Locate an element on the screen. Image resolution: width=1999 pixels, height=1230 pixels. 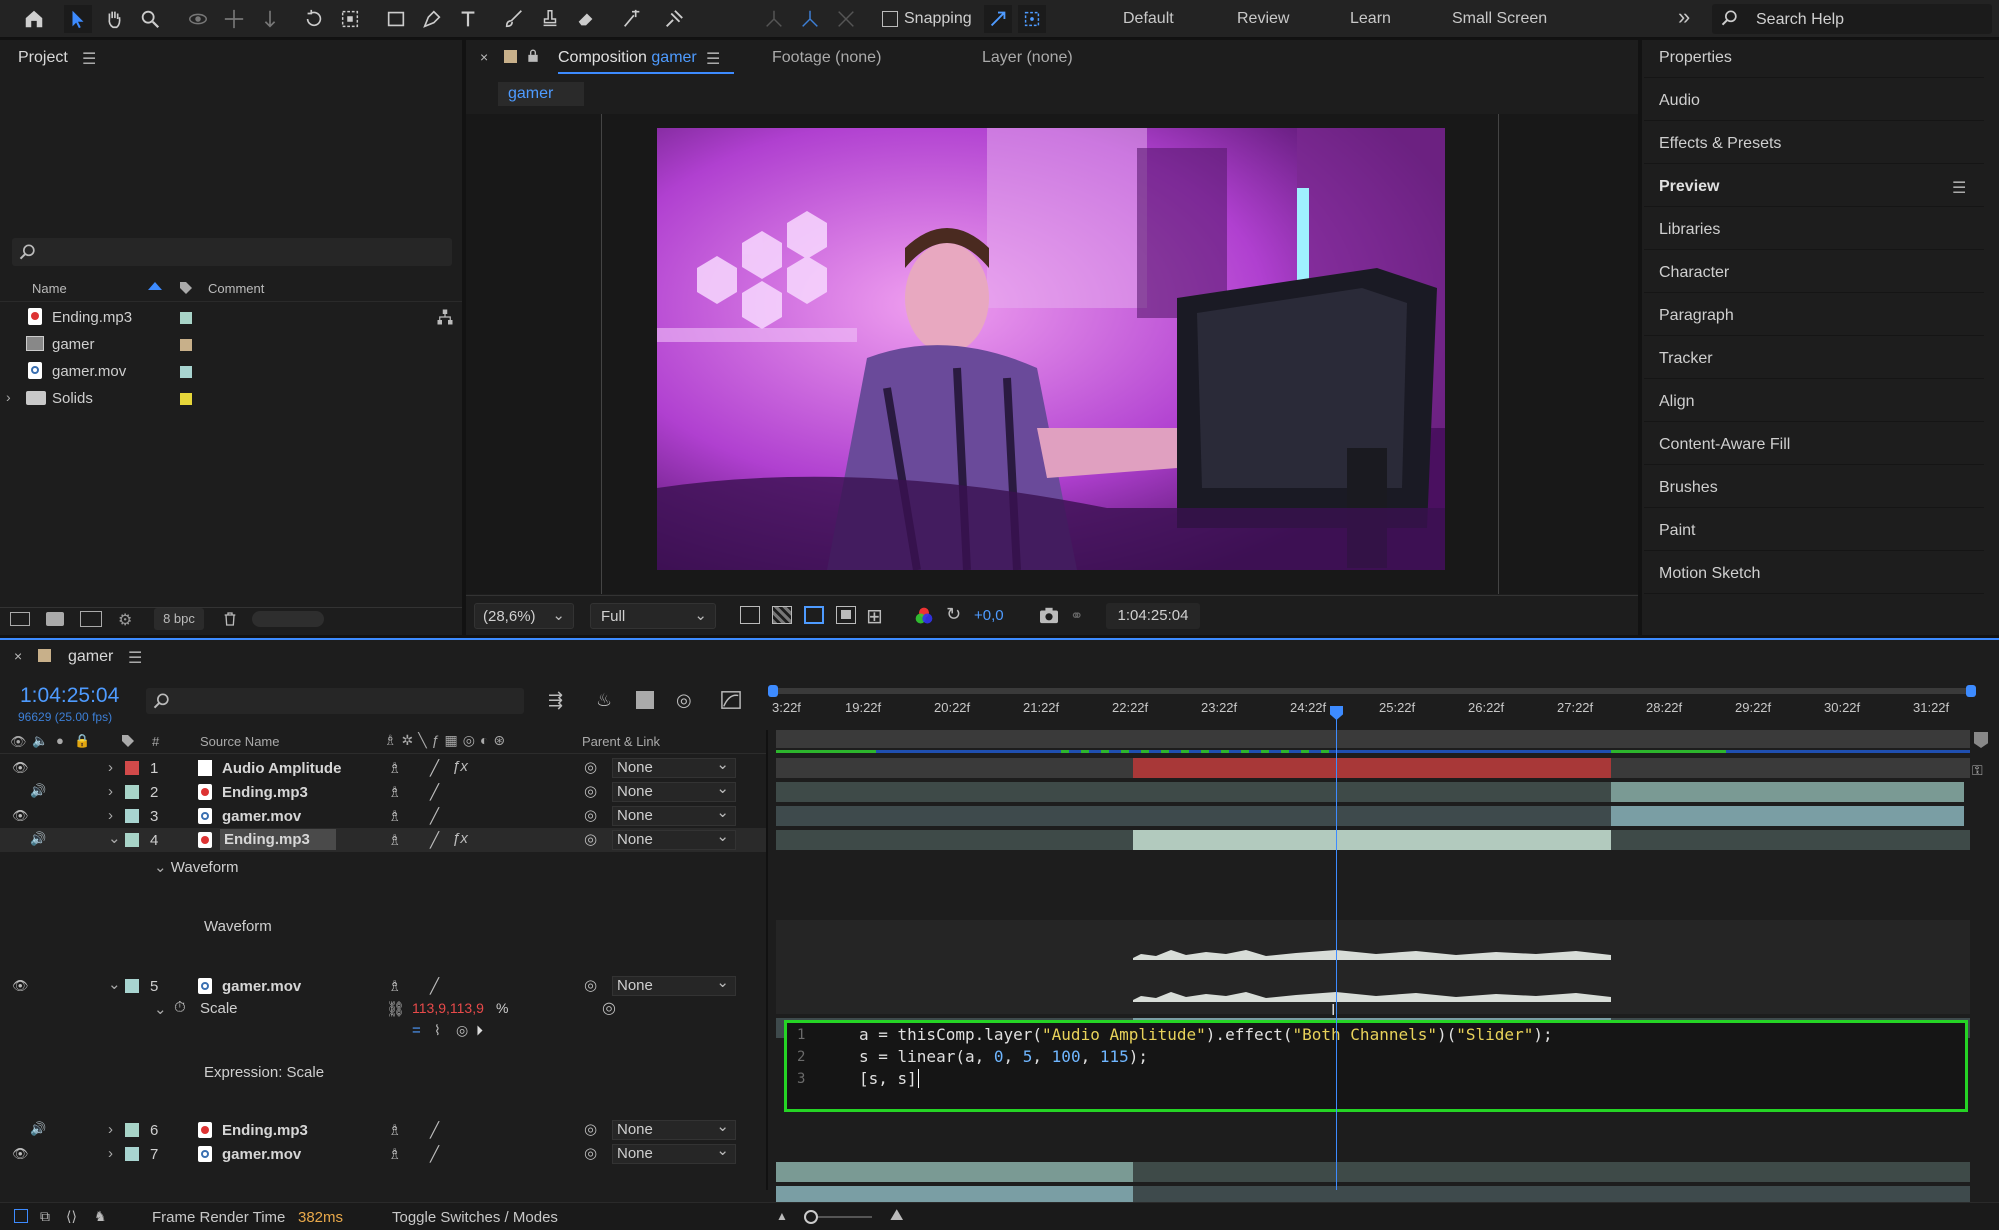
layer-row-7: 👁 › 7 gamer.mov ♗ ╱ ◎ None is located at coordinates (383, 1154).